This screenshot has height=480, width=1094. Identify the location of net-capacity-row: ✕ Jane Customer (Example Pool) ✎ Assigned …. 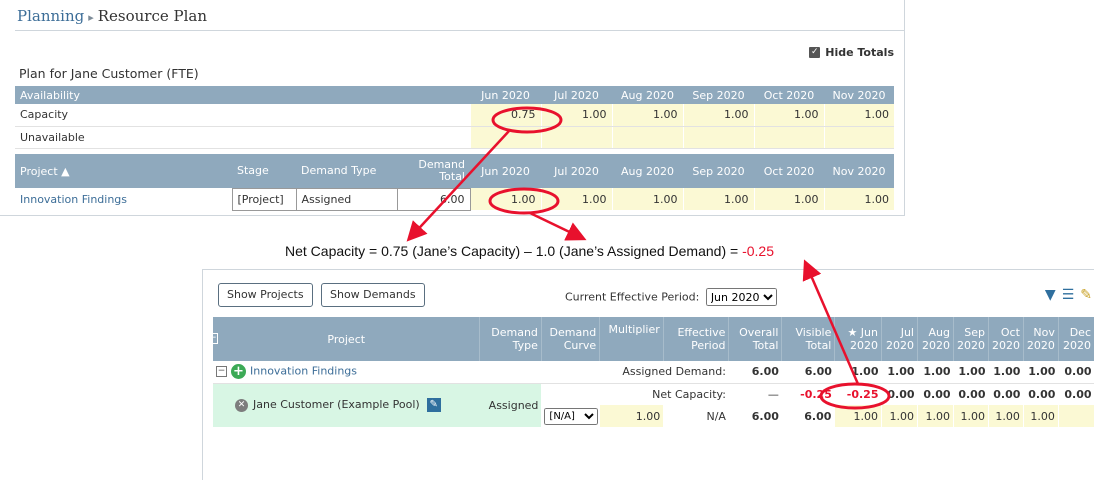
(653, 405).